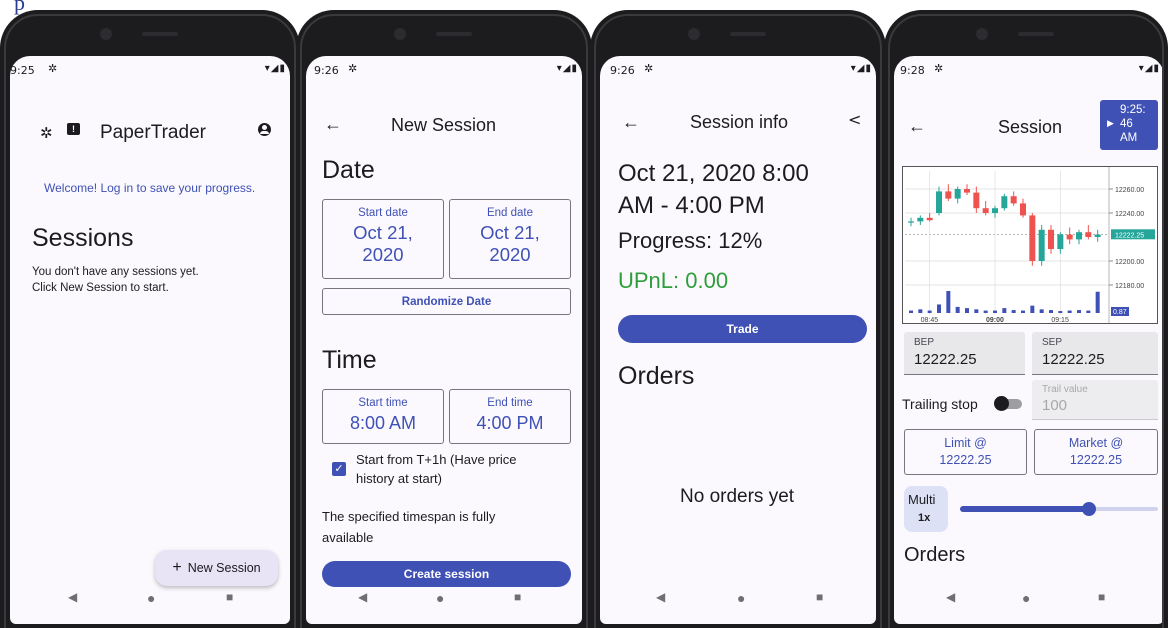  I want to click on account-icon, so click(264, 129).